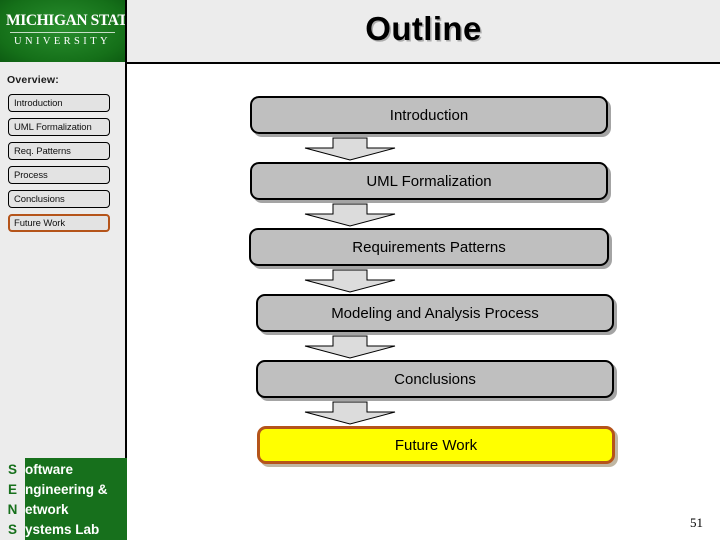  What do you see at coordinates (47, 509) in the screenshot?
I see `lab-word: etwork` at bounding box center [47, 509].